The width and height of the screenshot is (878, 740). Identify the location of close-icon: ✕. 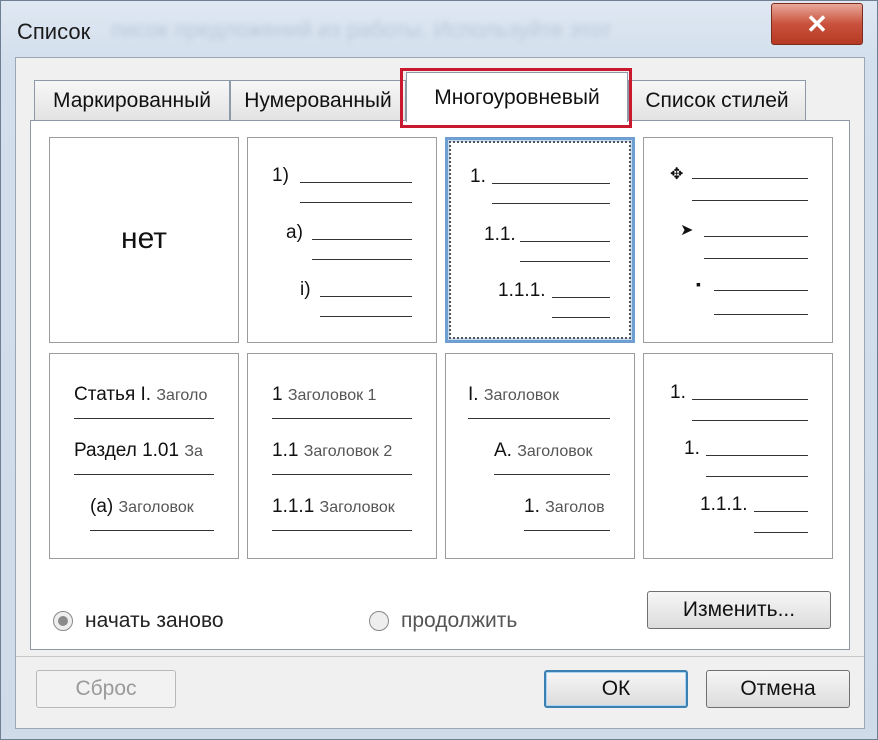
(817, 23).